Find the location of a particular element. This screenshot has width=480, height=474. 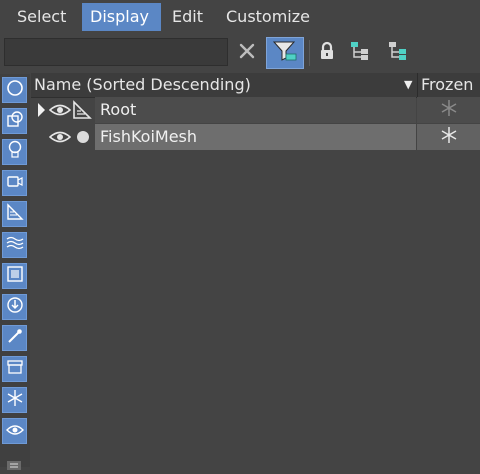

camera-icon is located at coordinates (15, 183).